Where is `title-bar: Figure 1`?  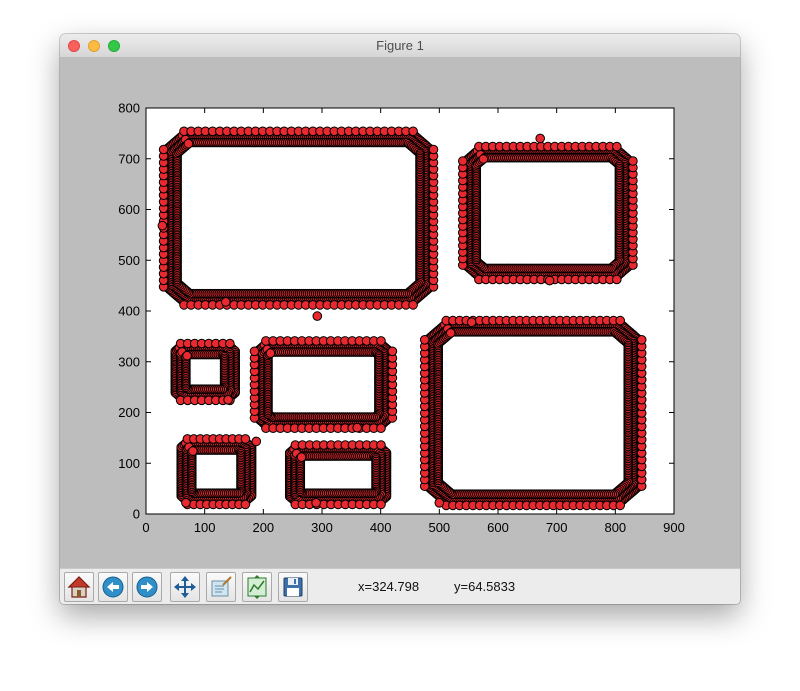
title-bar: Figure 1 is located at coordinates (400, 46).